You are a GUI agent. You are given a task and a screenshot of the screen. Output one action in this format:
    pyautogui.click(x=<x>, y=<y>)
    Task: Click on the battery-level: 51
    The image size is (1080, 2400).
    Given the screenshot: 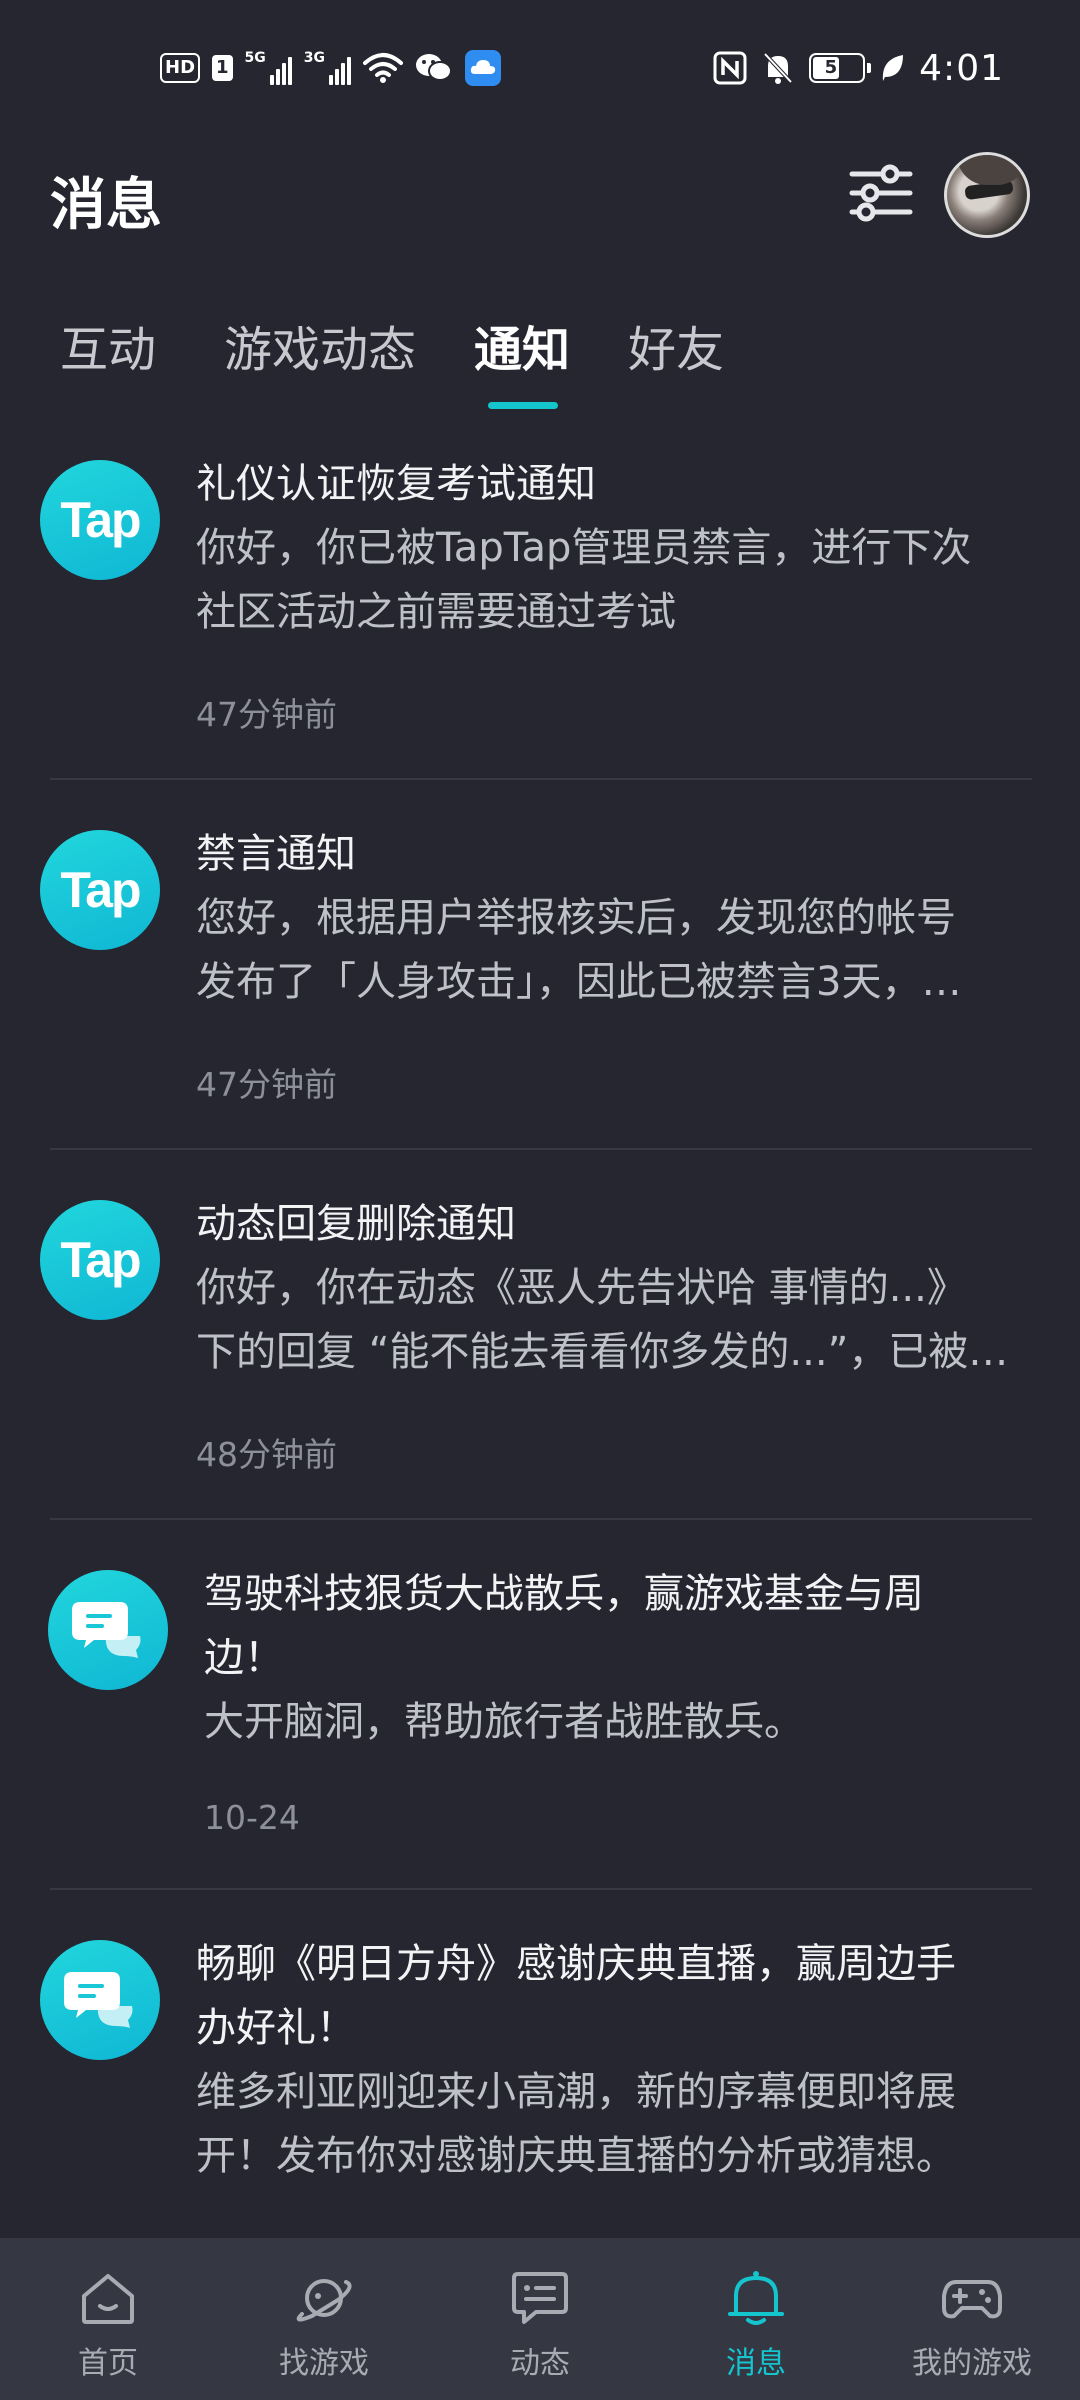 What is the action you would take?
    pyautogui.click(x=837, y=67)
    